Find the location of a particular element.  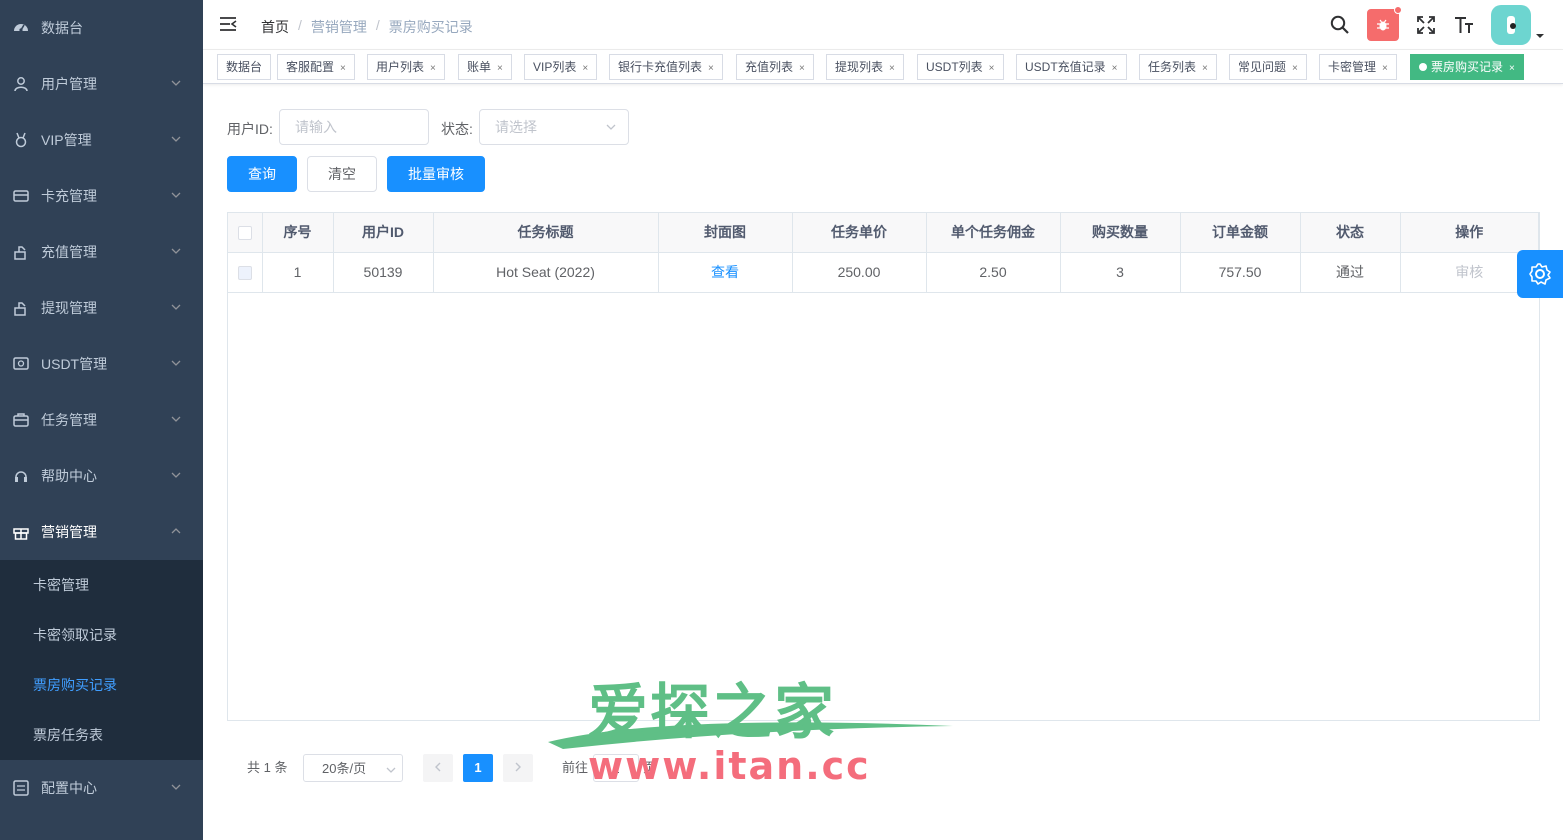

col-qty: 购买数量 is located at coordinates (1120, 233).